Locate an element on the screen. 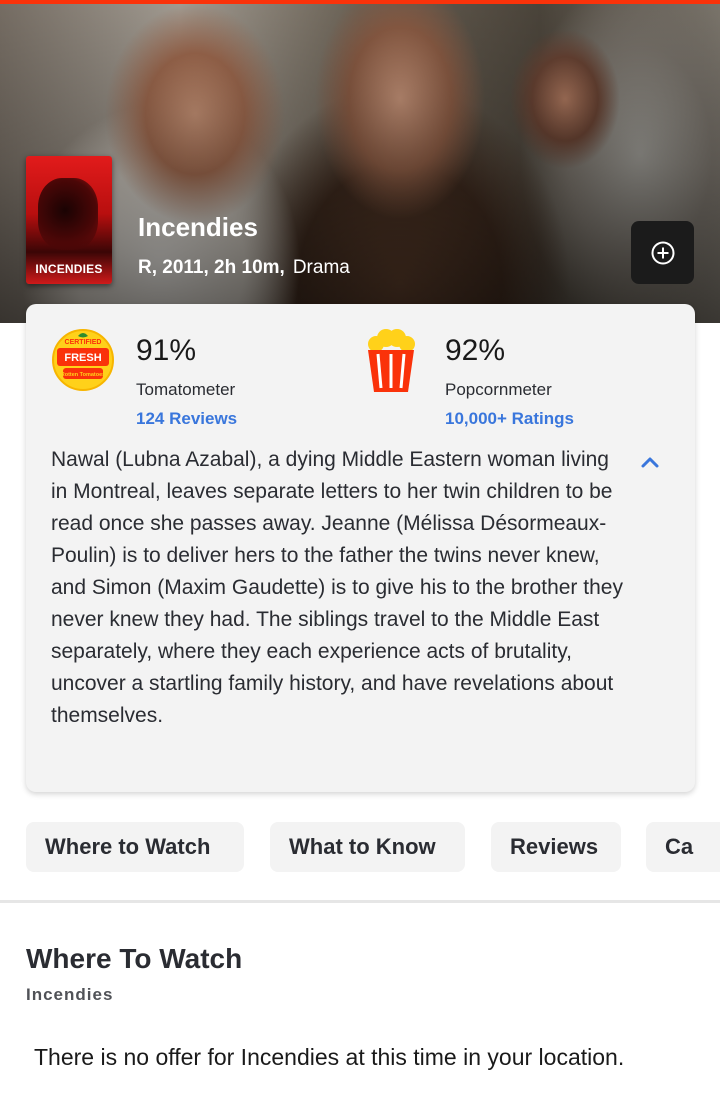 The width and height of the screenshot is (720, 1119). add-to-watchlist-button is located at coordinates (662, 252).